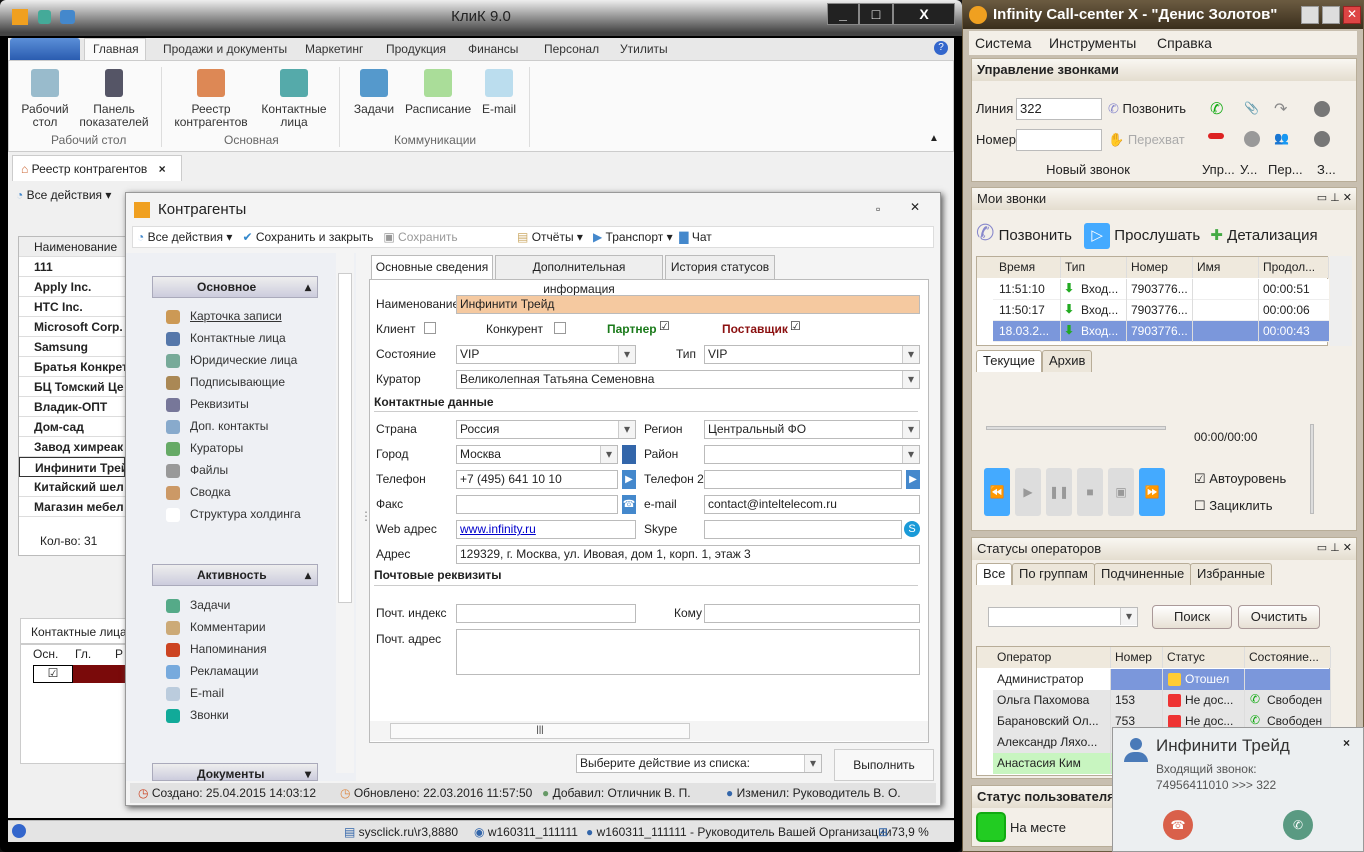 Image resolution: width=1364 pixels, height=852 pixels. I want to click on tab-finance: Финансы, so click(493, 49).